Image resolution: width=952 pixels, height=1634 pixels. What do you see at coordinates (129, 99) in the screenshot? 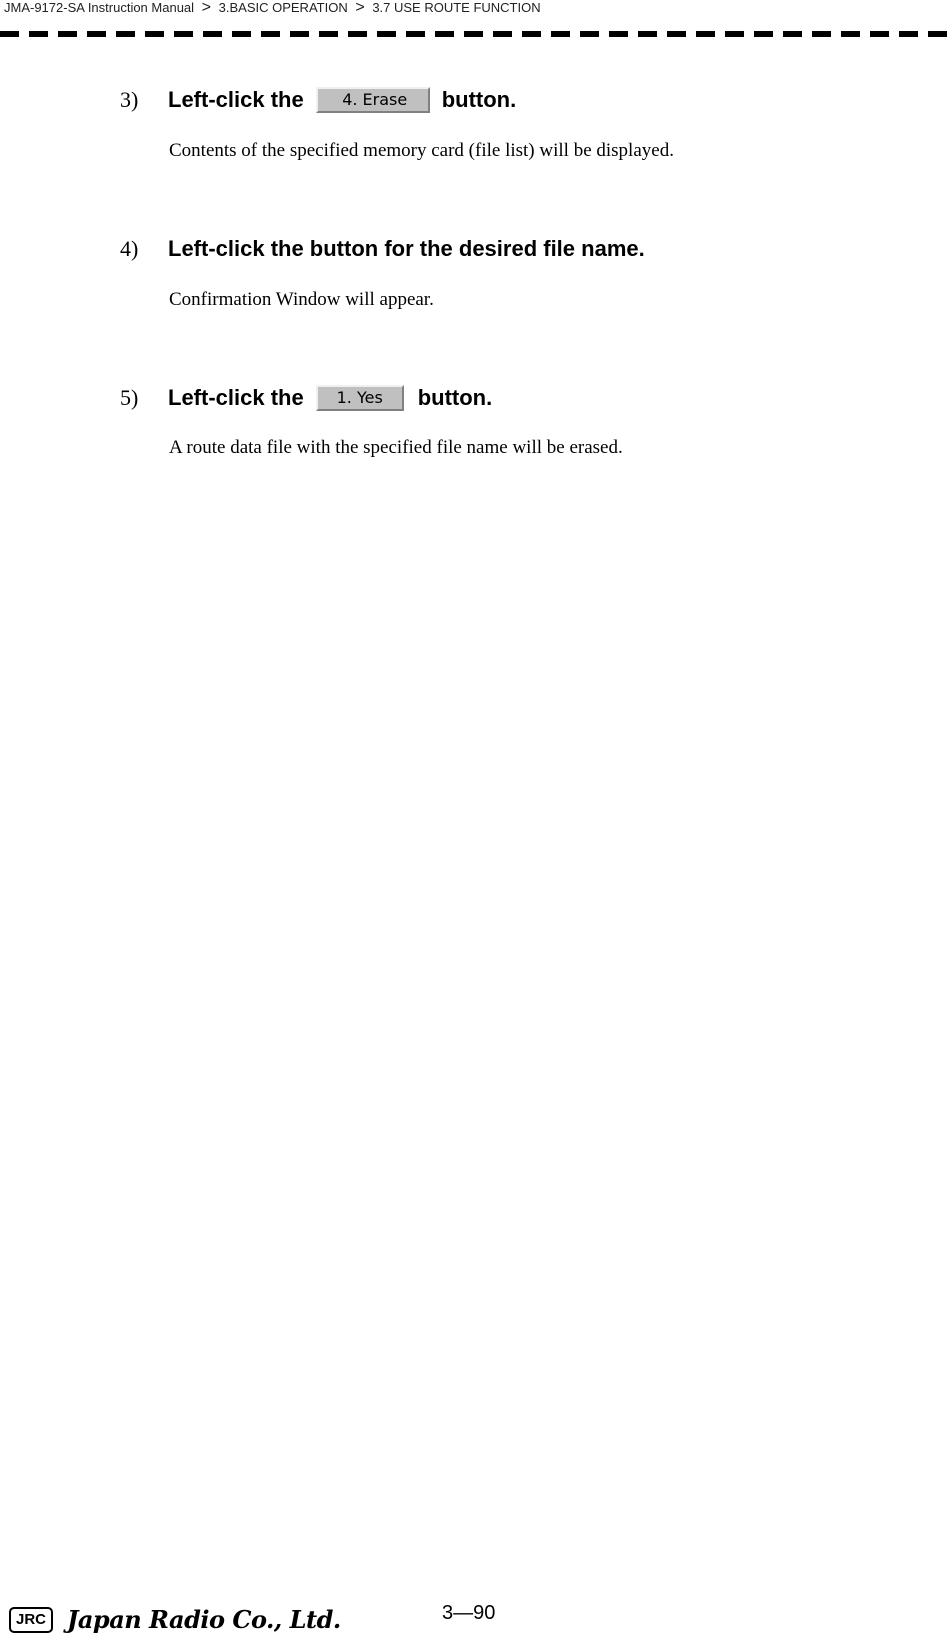
I see `step-number: 3)` at bounding box center [129, 99].